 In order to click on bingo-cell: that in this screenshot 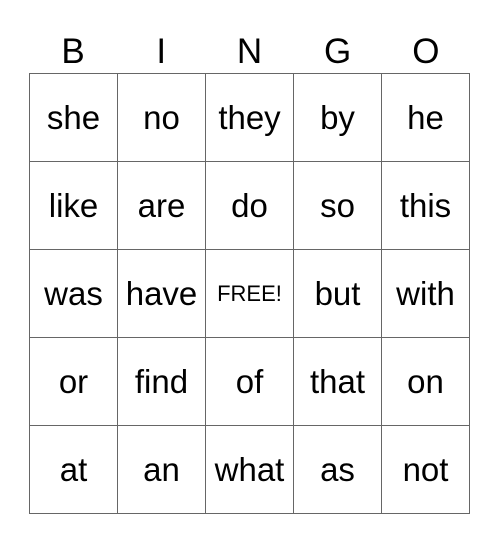, I will do `click(338, 382)`.